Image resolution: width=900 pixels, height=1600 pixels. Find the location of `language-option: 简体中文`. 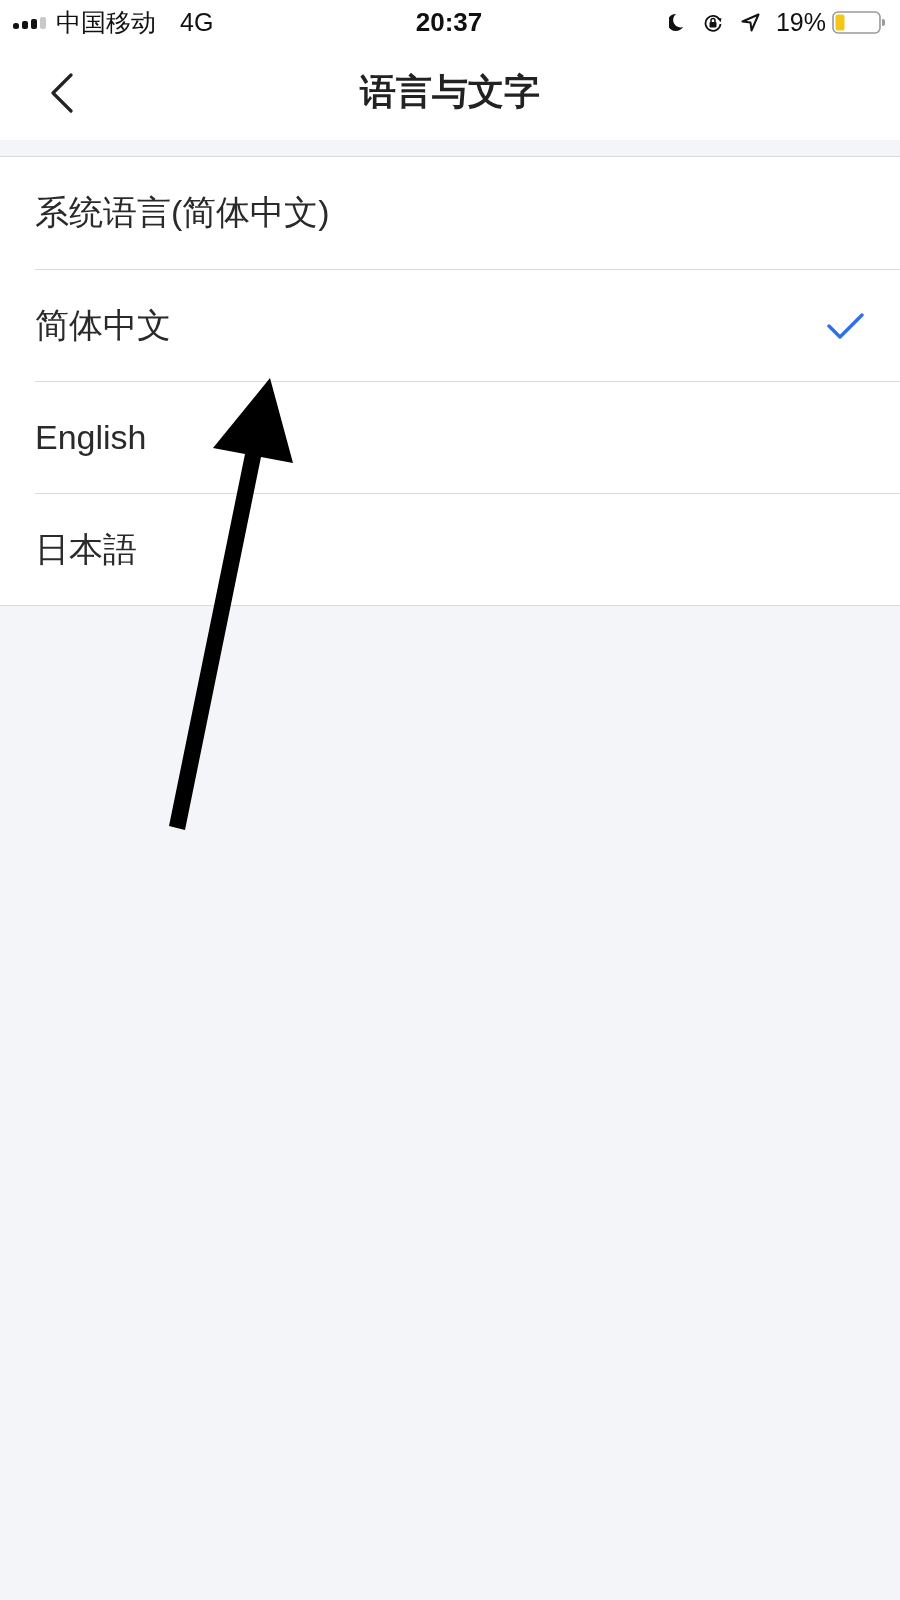

language-option: 简体中文 is located at coordinates (450, 325).